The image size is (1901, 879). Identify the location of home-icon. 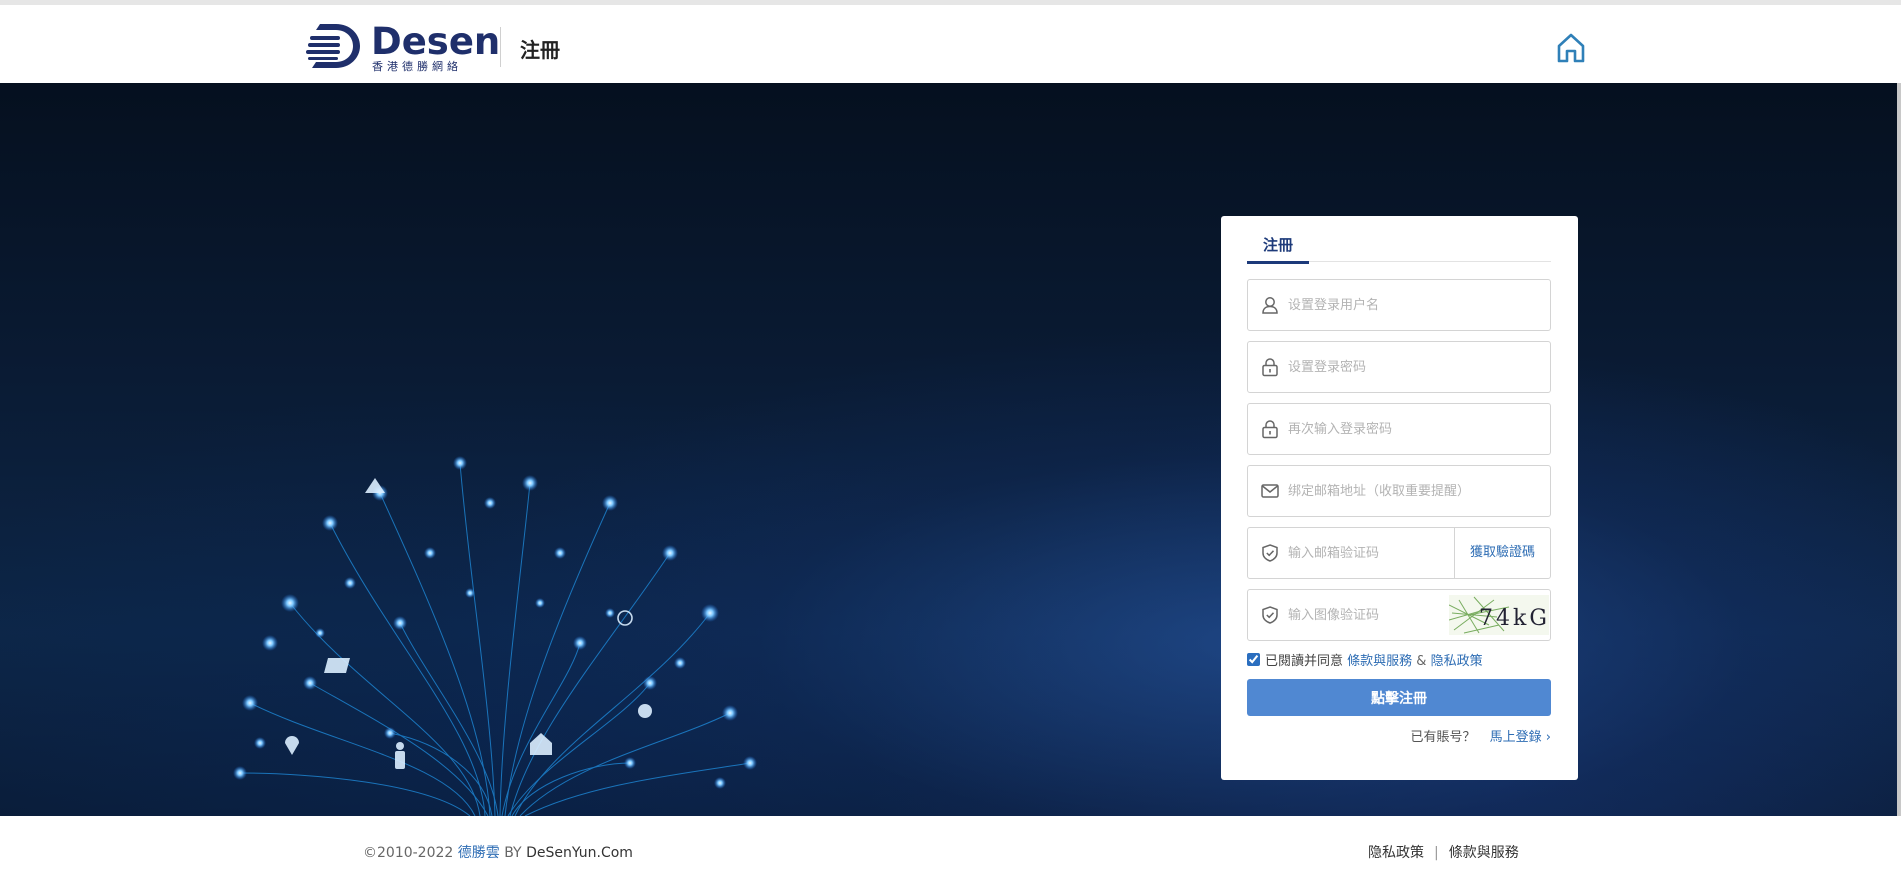
(1571, 48).